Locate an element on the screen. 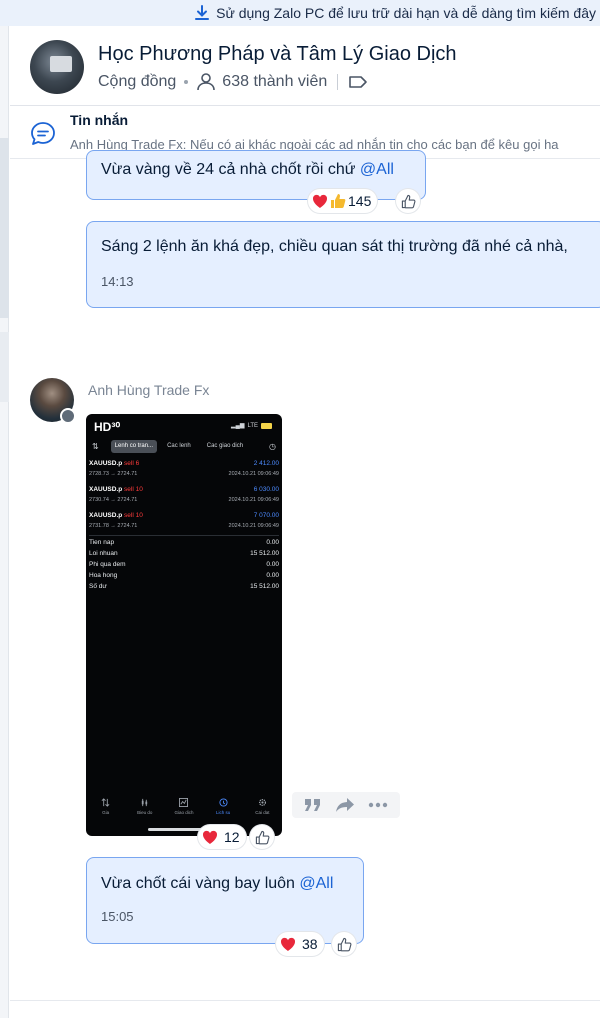 This screenshot has width=600, height=1018. member-icon is located at coordinates (206, 82).